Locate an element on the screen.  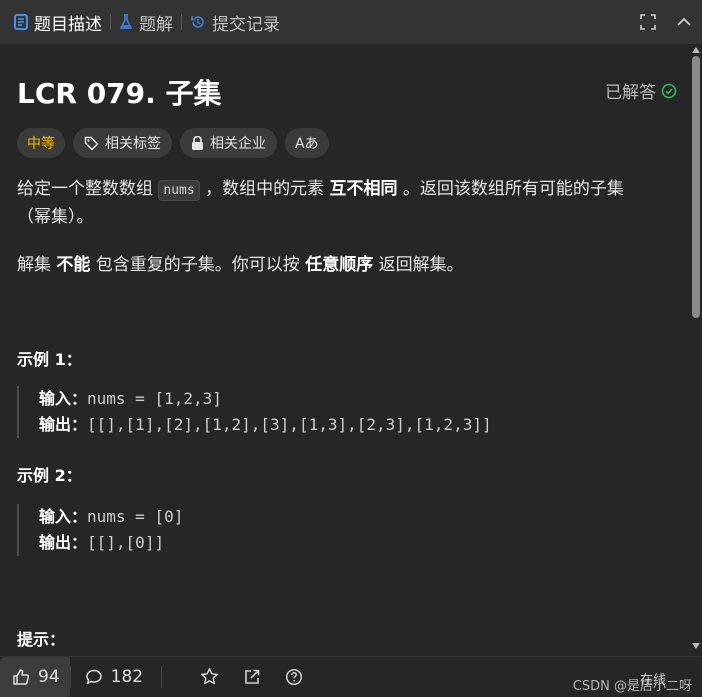
tag-row: 中等 相关标签 相关企业 Aあ is located at coordinates (173, 143).